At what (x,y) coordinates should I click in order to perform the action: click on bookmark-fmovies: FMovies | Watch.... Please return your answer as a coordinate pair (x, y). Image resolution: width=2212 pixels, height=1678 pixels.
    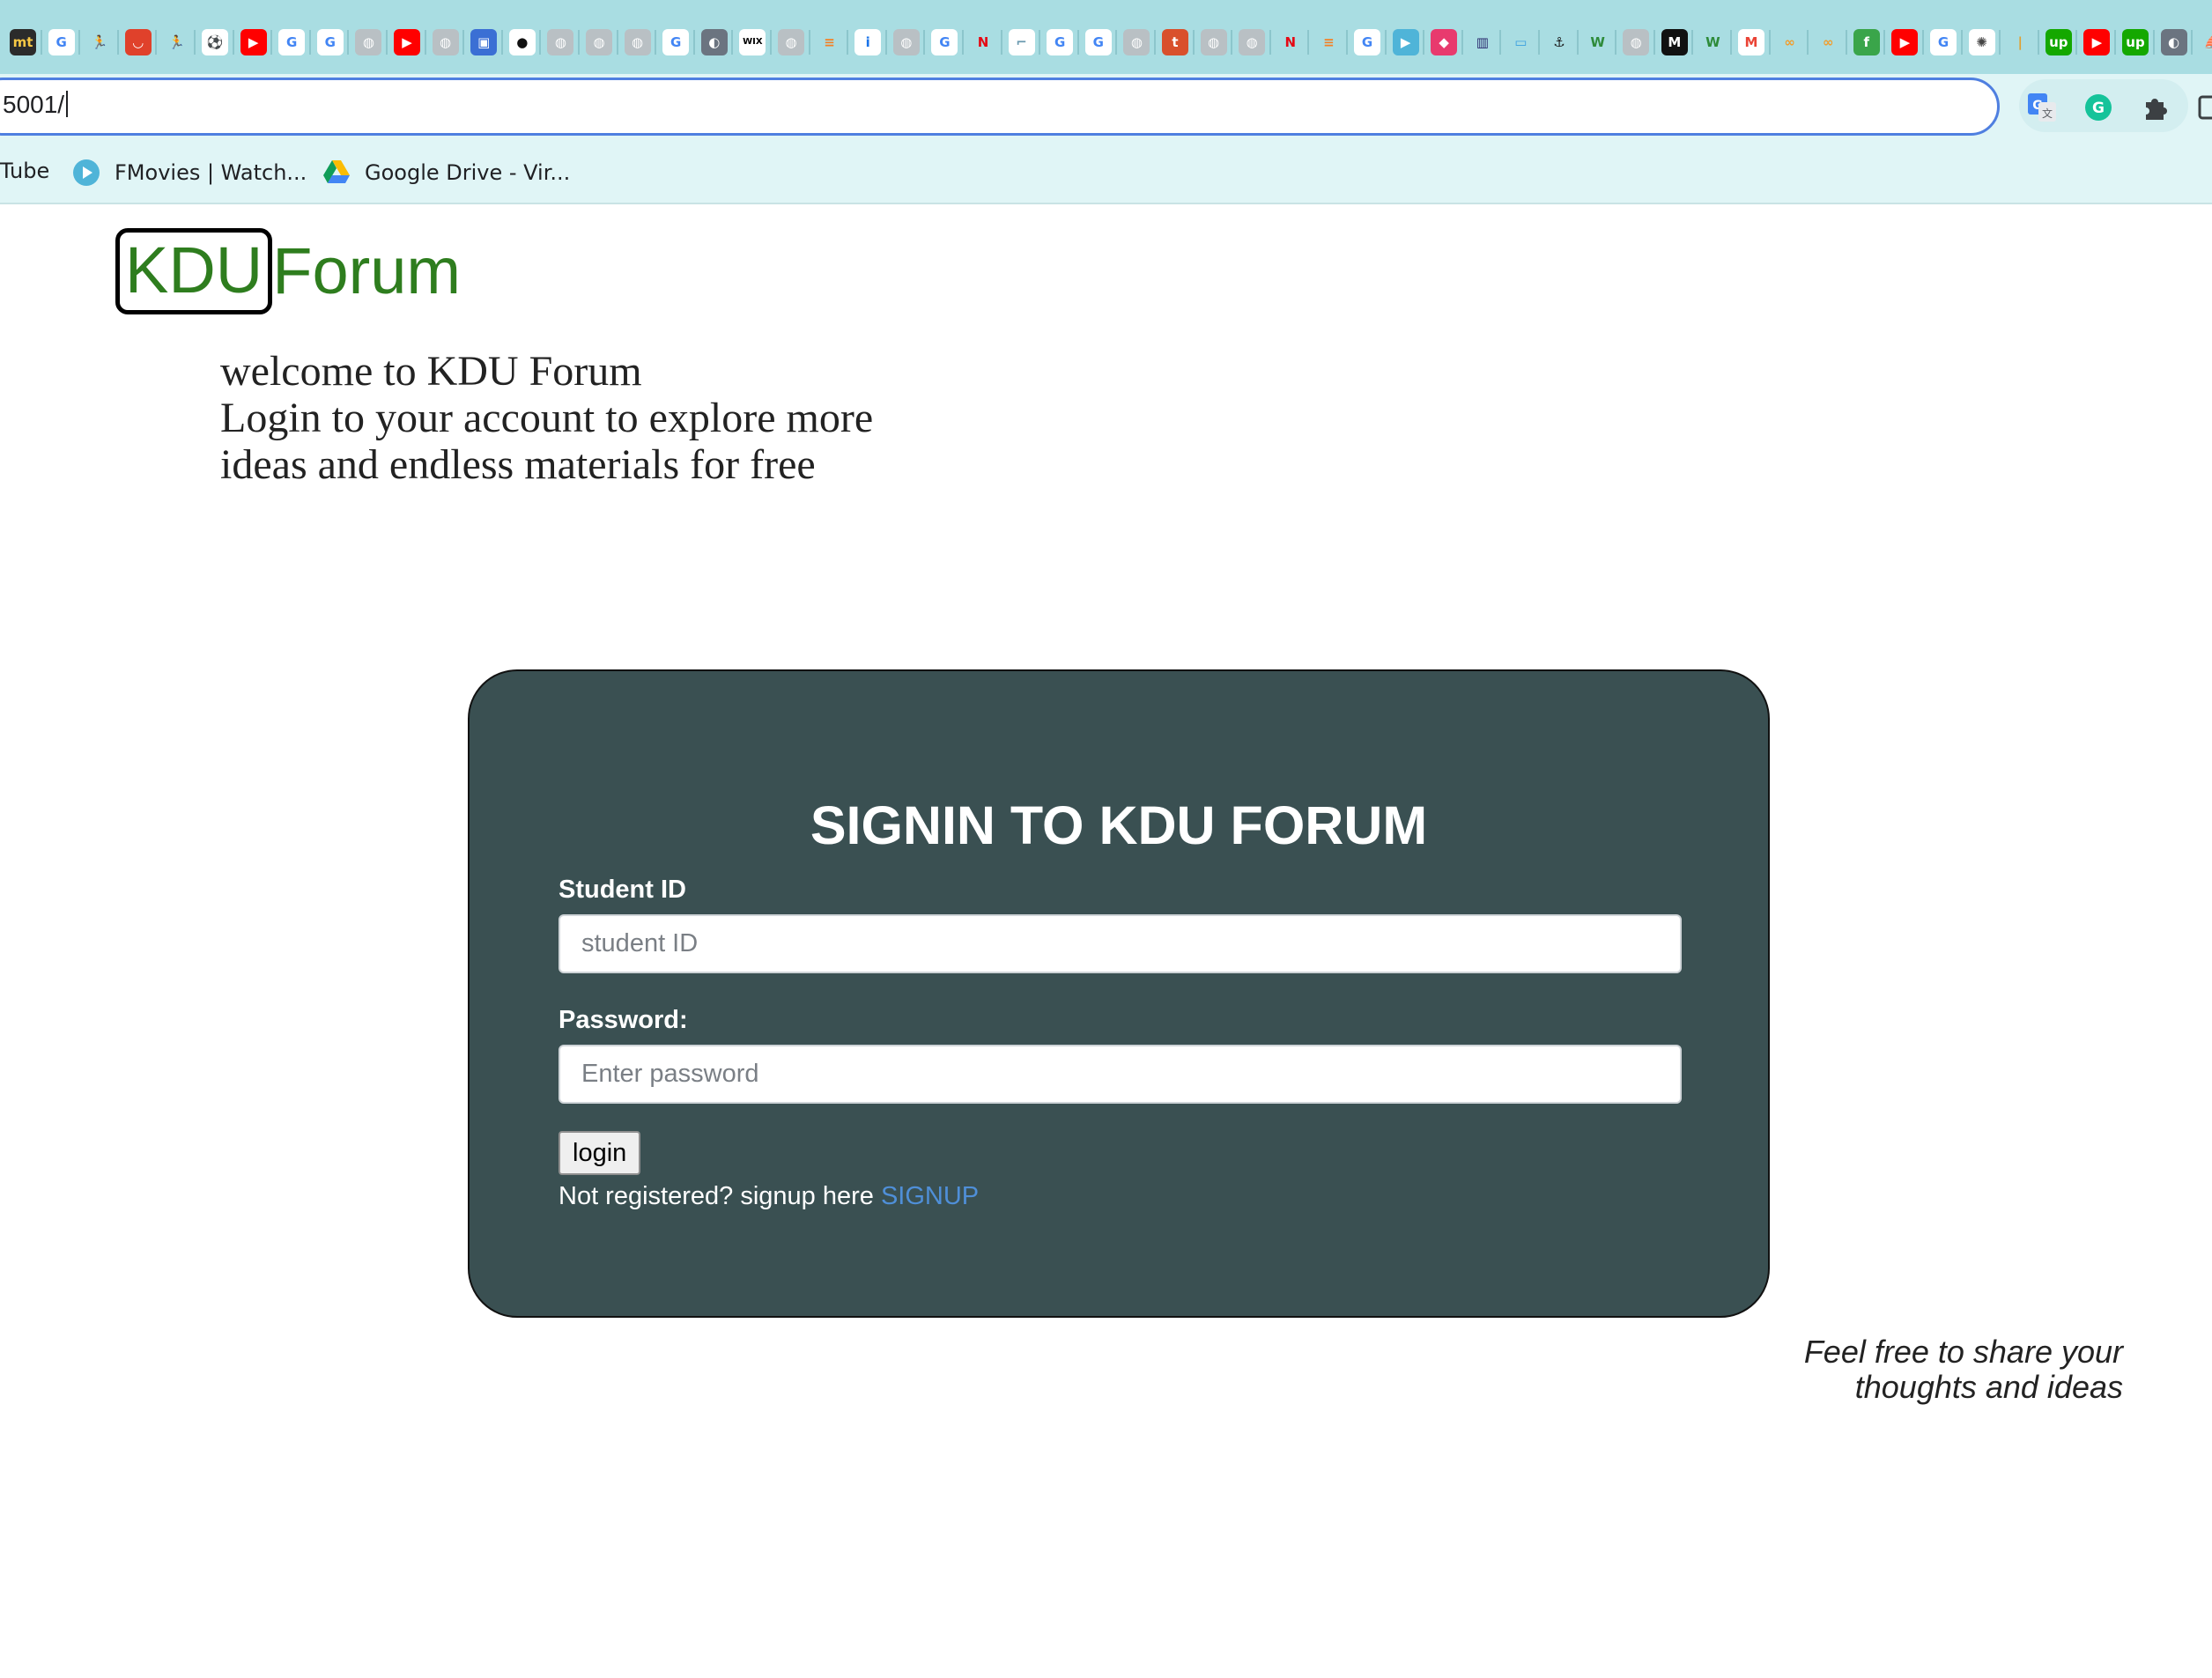
    Looking at the image, I should click on (189, 173).